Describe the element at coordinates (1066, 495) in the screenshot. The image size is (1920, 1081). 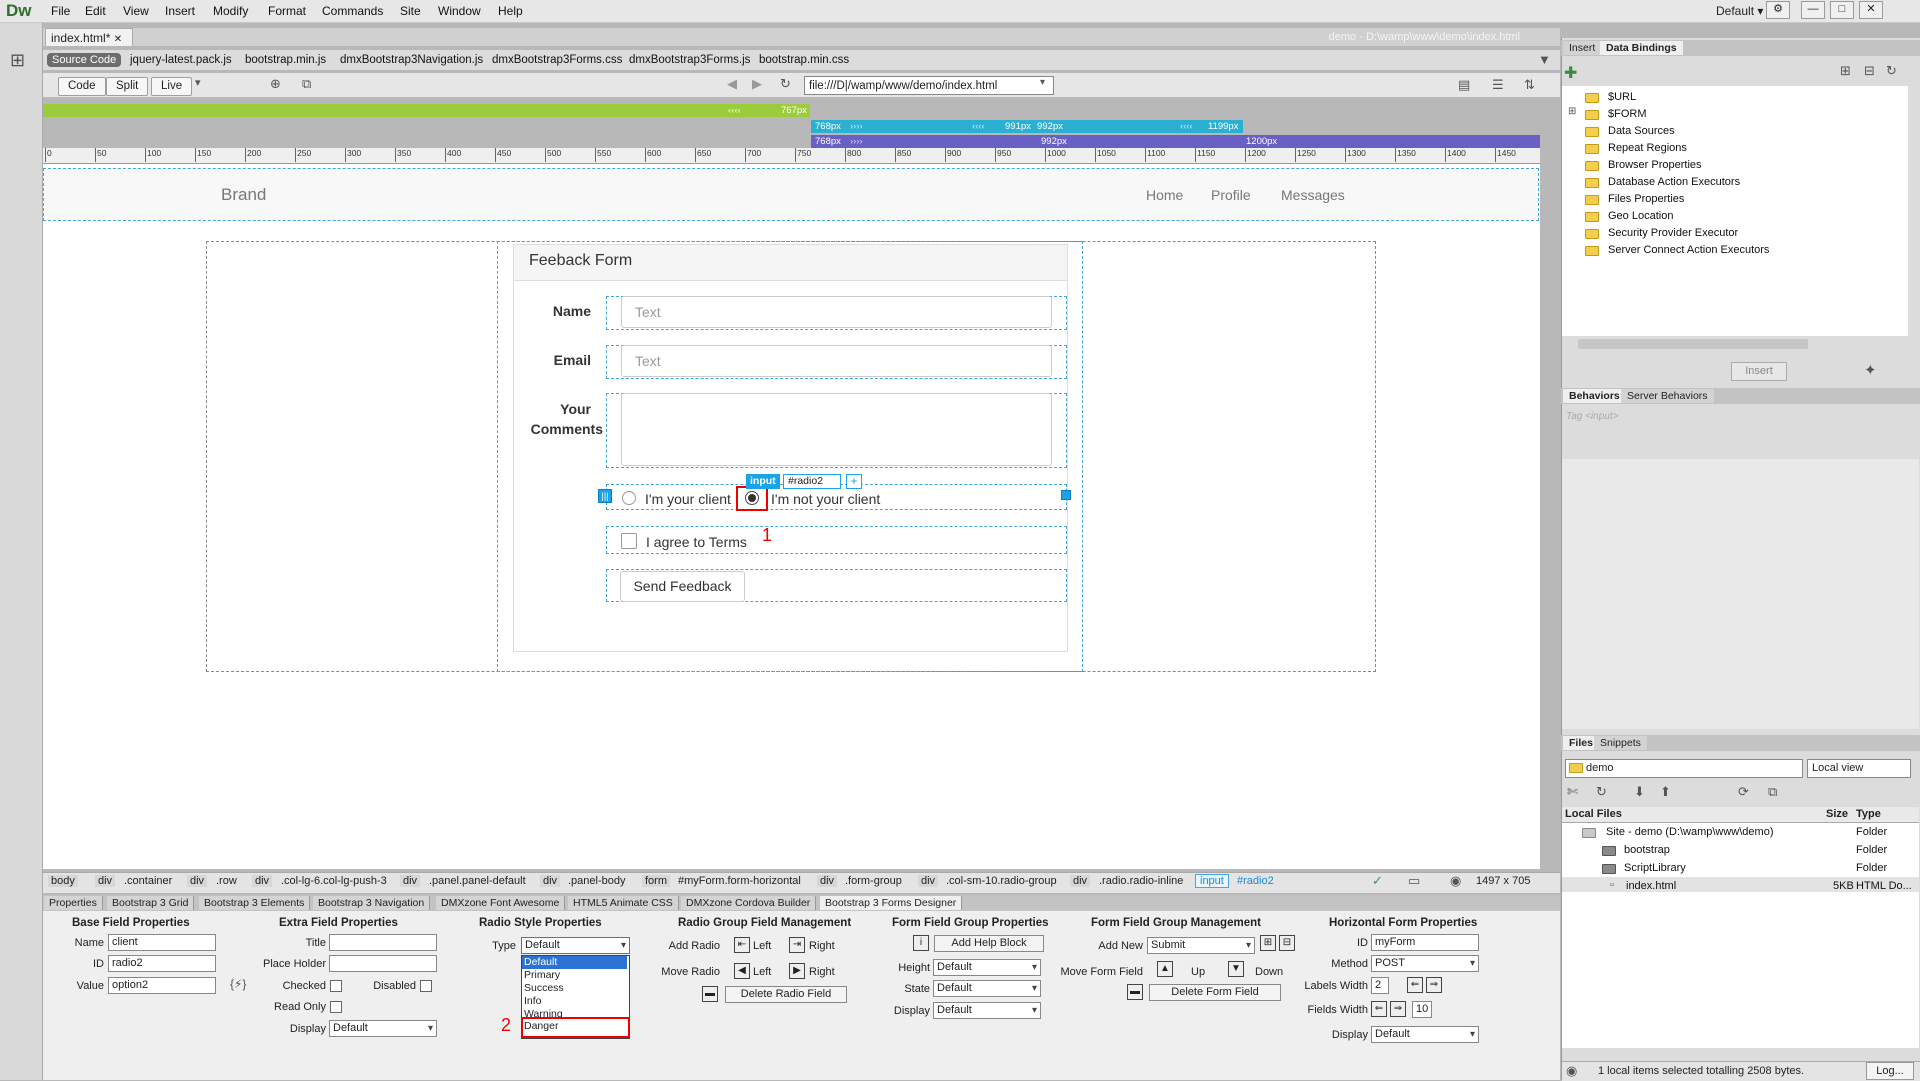
I see `resize-handle-icon` at that location.